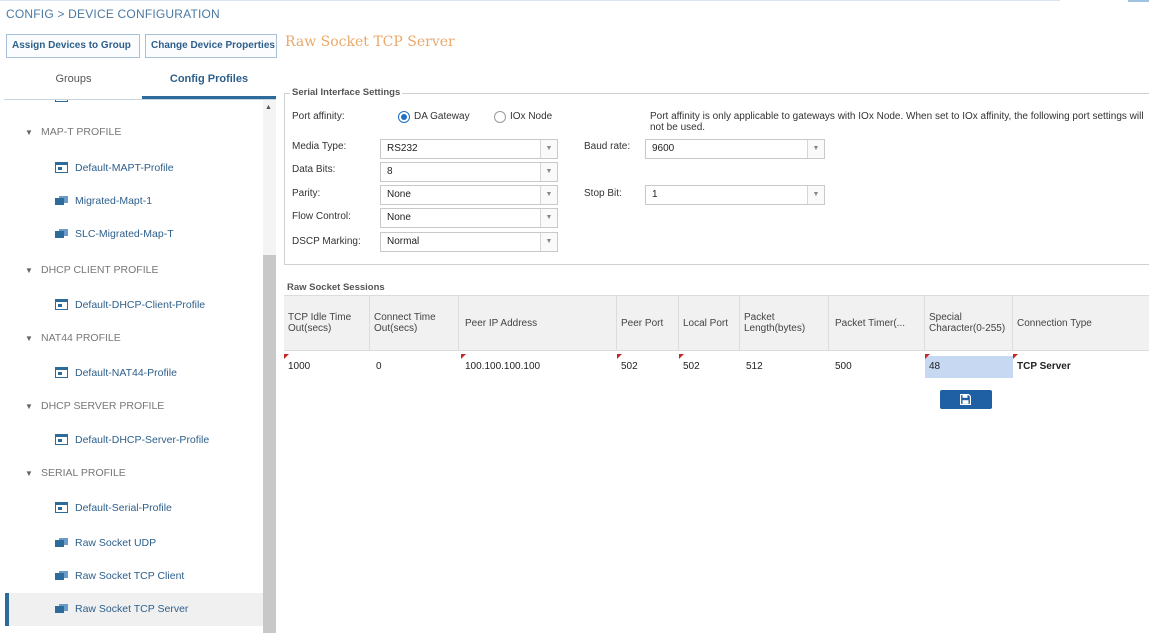  Describe the element at coordinates (469, 242) in the screenshot. I see `dscp-marking-select: Normal ▼` at that location.